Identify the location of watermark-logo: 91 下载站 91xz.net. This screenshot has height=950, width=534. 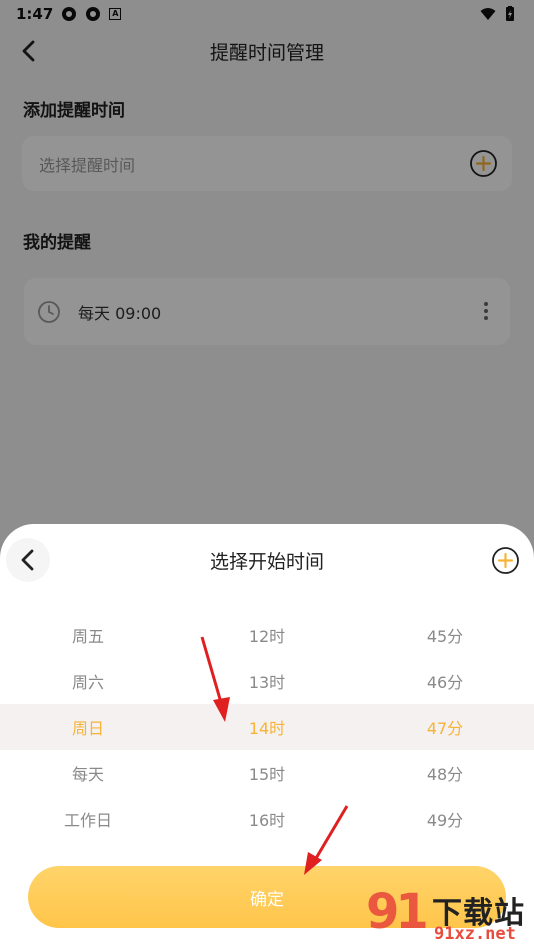
(447, 917).